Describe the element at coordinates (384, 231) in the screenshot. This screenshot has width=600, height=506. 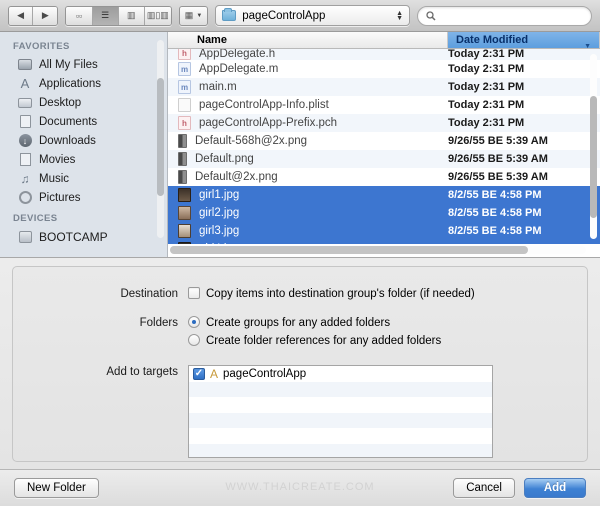
I see `table-row: girl3.jpg 8/2/55 BE 4:58 PM` at that location.